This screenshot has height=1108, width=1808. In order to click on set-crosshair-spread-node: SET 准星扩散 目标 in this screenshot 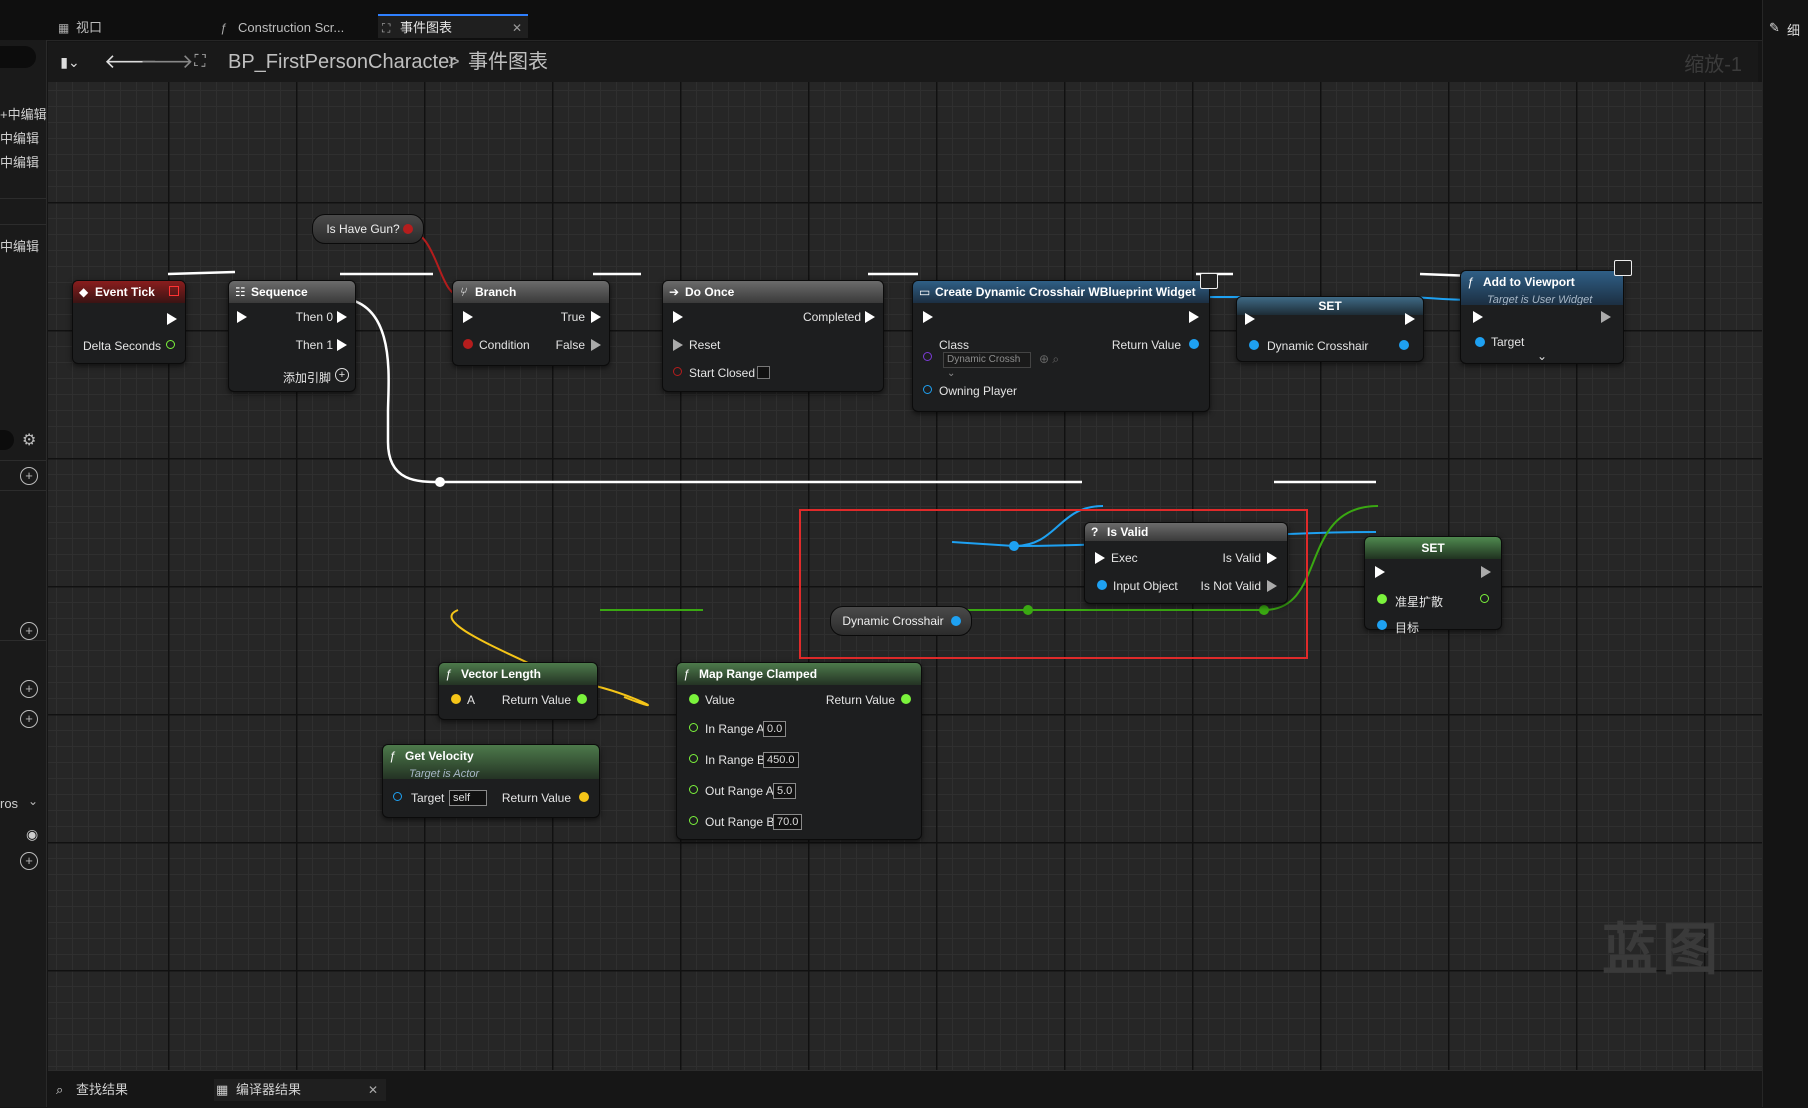, I will do `click(1433, 585)`.